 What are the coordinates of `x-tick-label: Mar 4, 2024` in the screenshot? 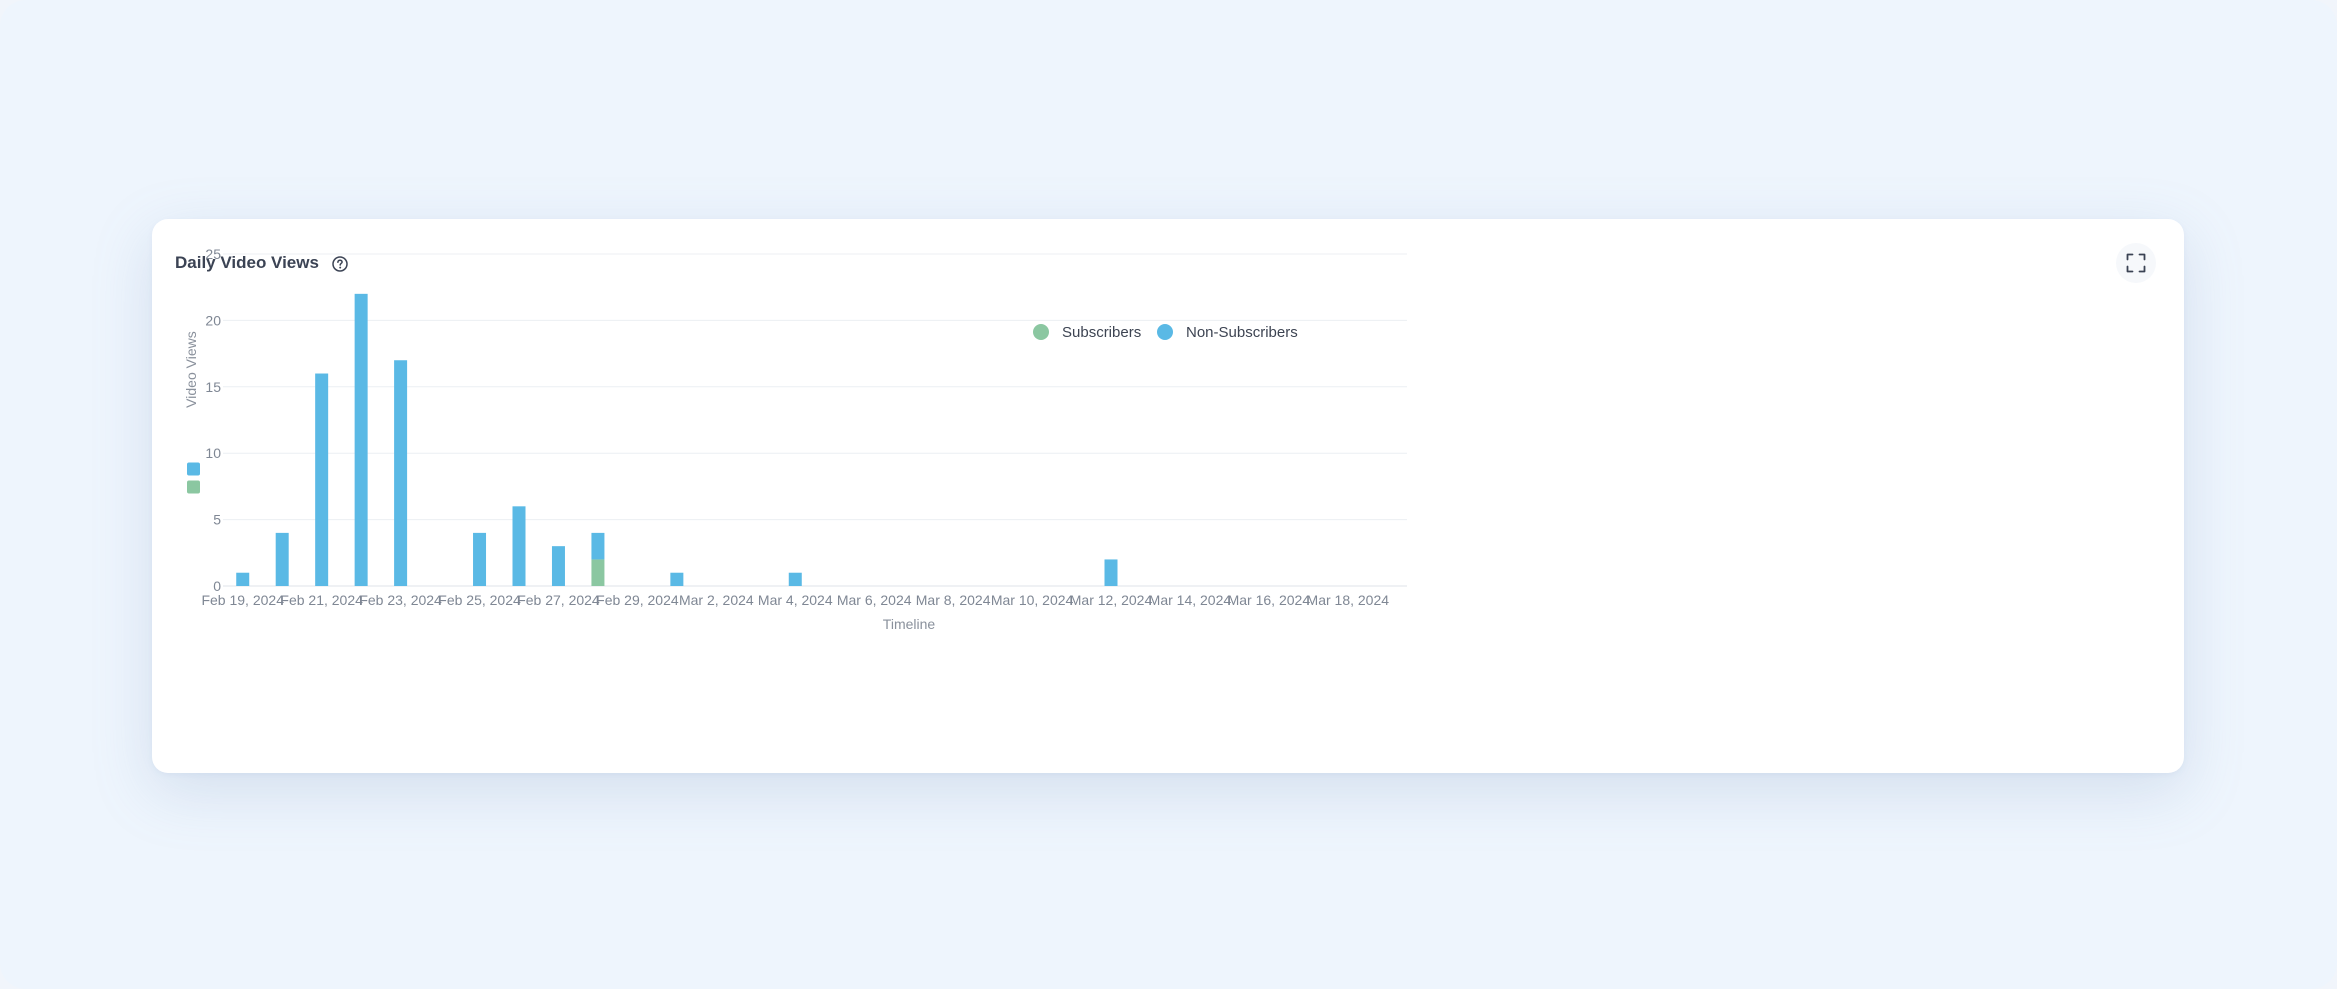 It's located at (795, 600).